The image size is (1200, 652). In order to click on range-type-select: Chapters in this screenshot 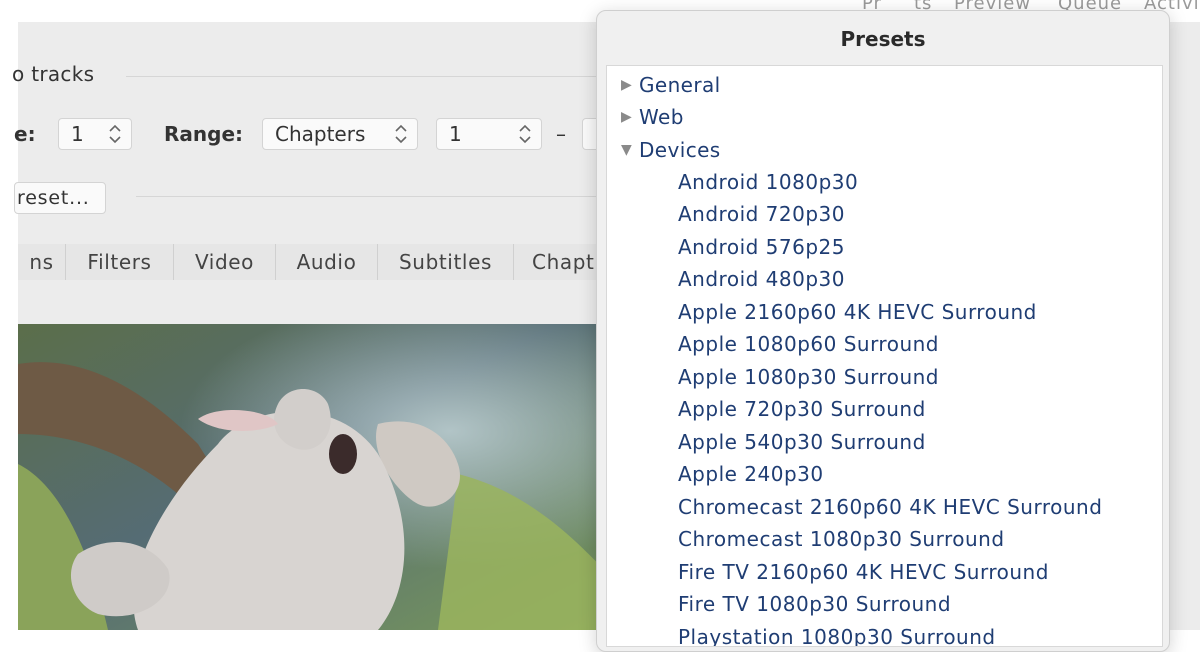, I will do `click(340, 134)`.